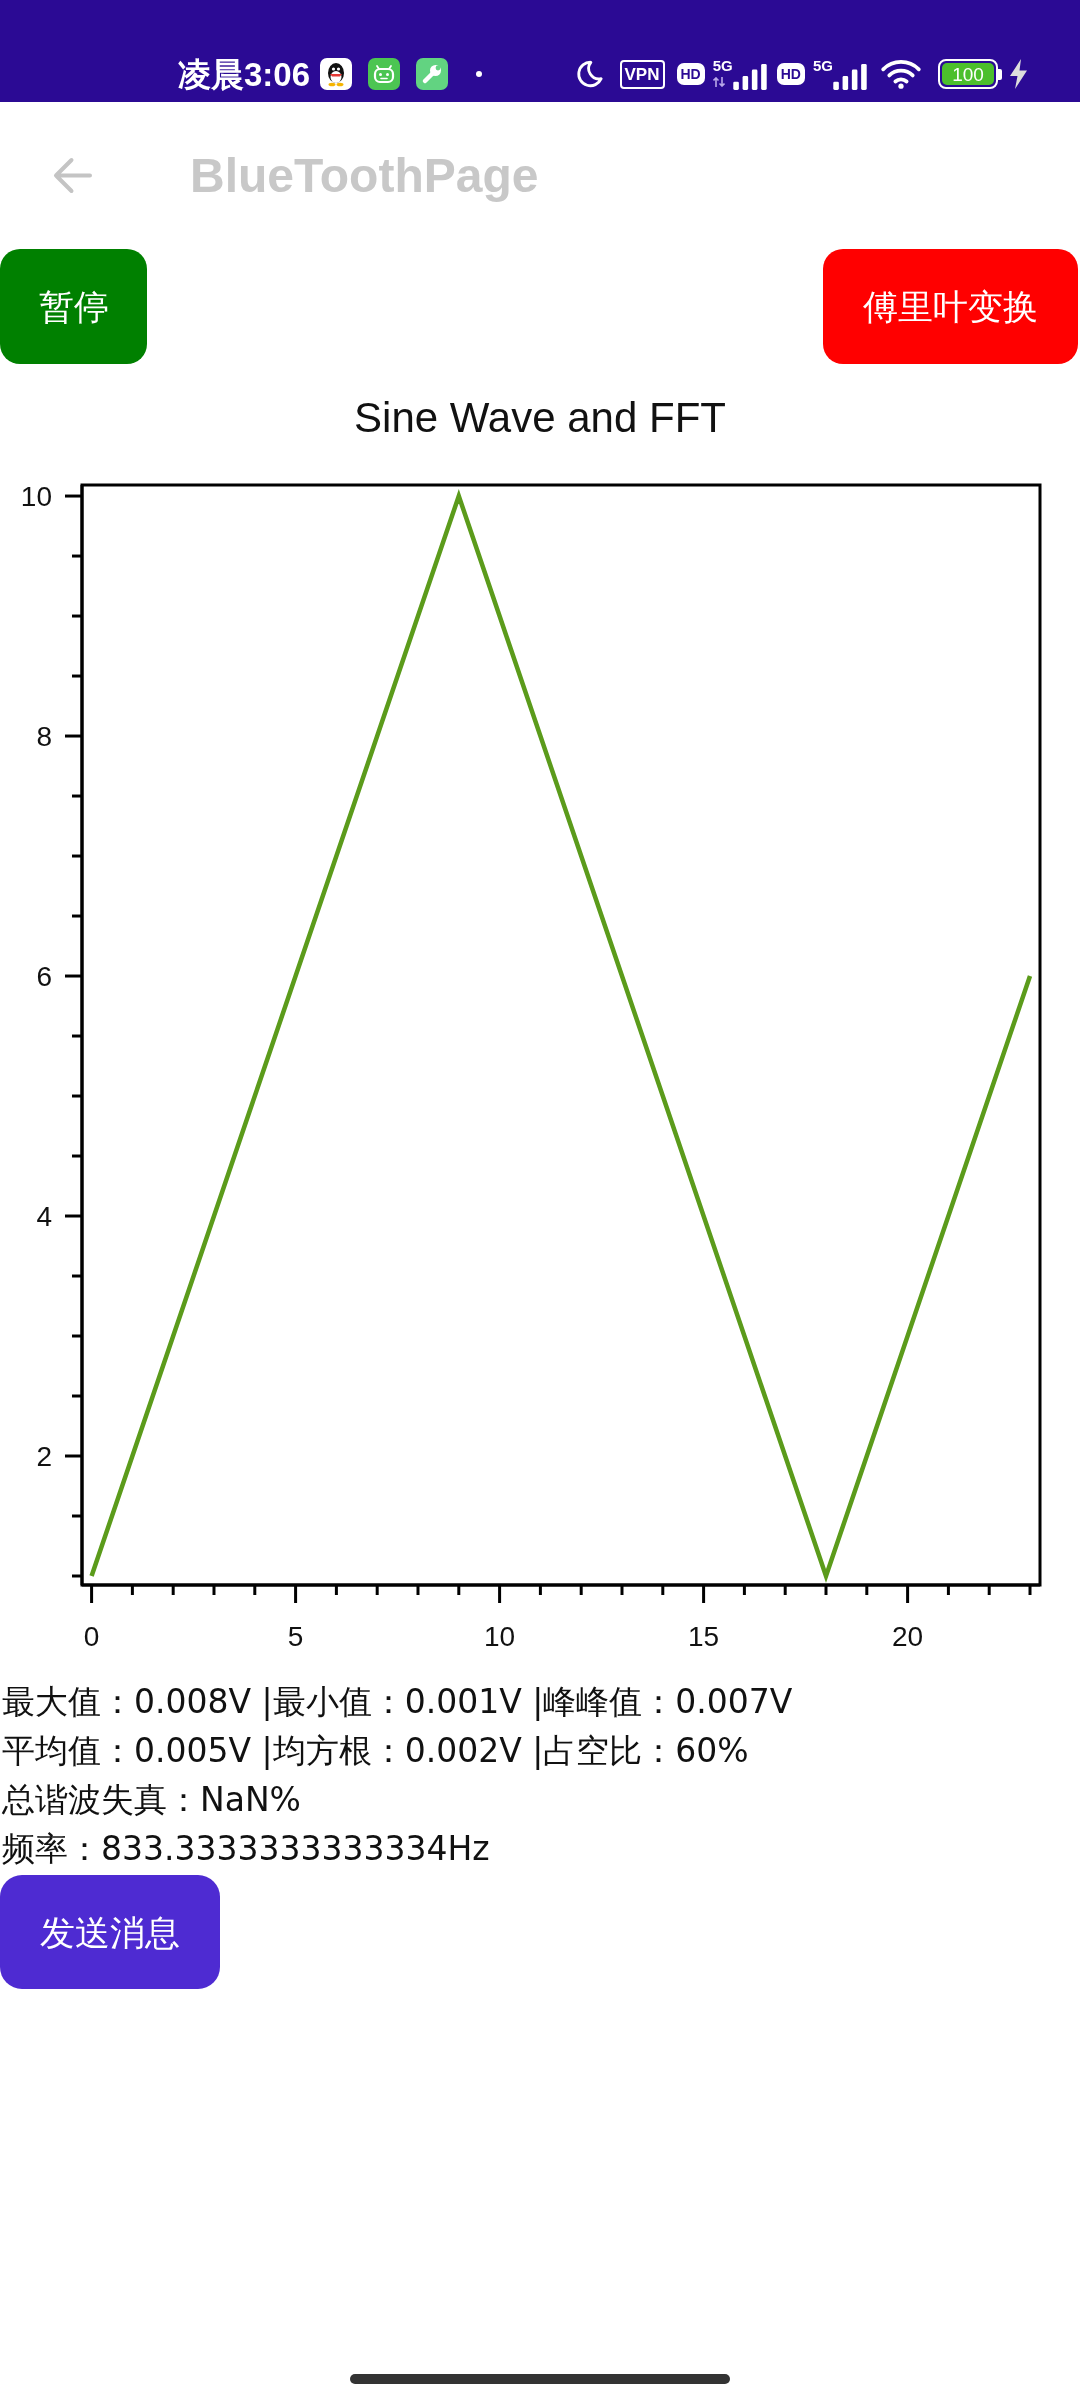 The height and width of the screenshot is (2400, 1080). Describe the element at coordinates (384, 74) in the screenshot. I see `robot-icon` at that location.